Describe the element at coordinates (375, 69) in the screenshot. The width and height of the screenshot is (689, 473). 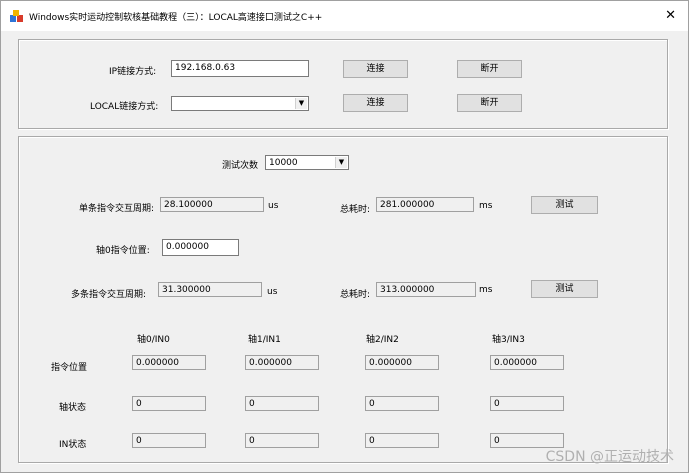
I see `ip-connect-button: 连接` at that location.